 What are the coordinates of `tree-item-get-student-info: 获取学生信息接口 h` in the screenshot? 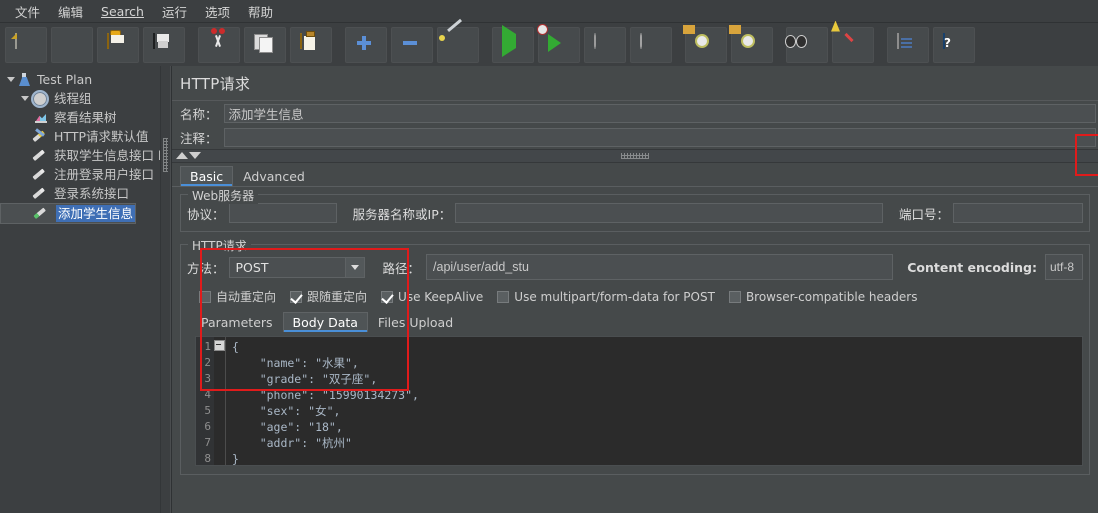 It's located at (83, 155).